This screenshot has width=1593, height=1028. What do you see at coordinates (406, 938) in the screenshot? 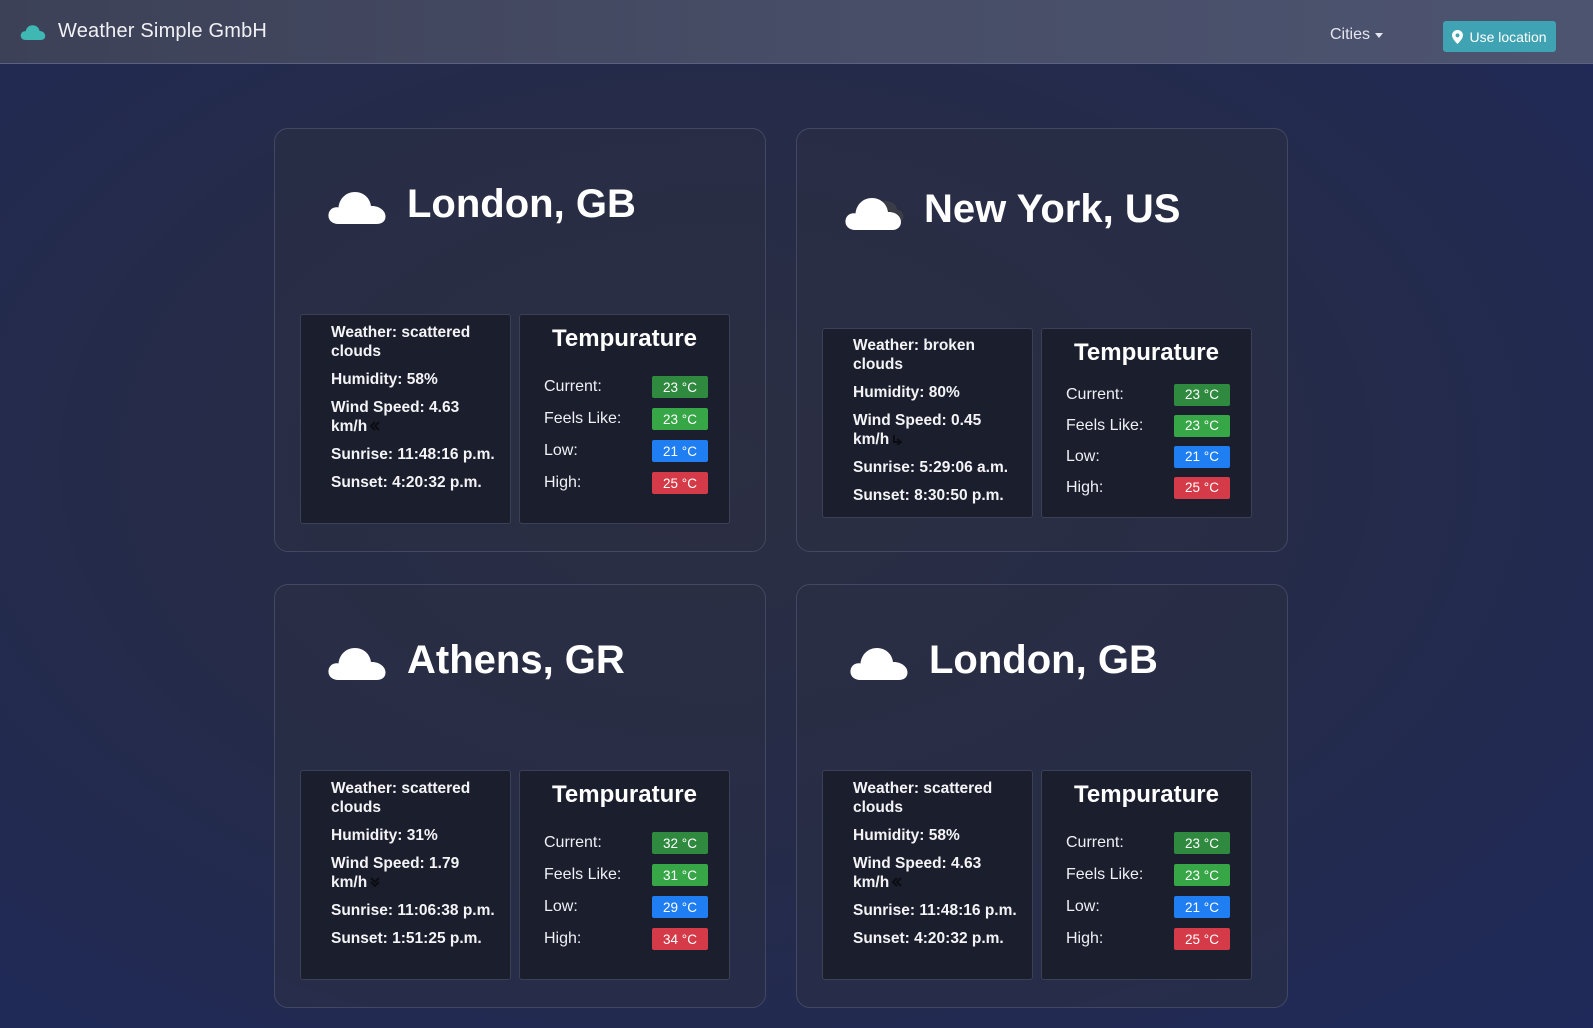
I see `sunset-time: Sunset: 1:51:25 p.m.` at bounding box center [406, 938].